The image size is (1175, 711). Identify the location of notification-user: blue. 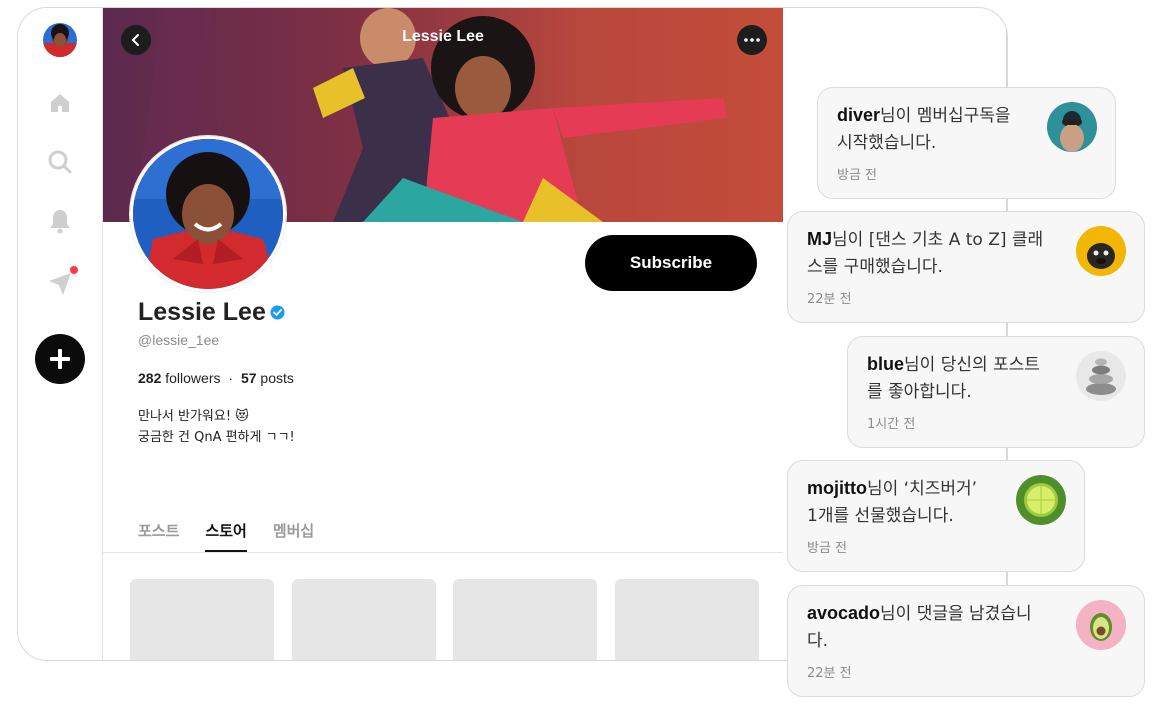
(886, 364).